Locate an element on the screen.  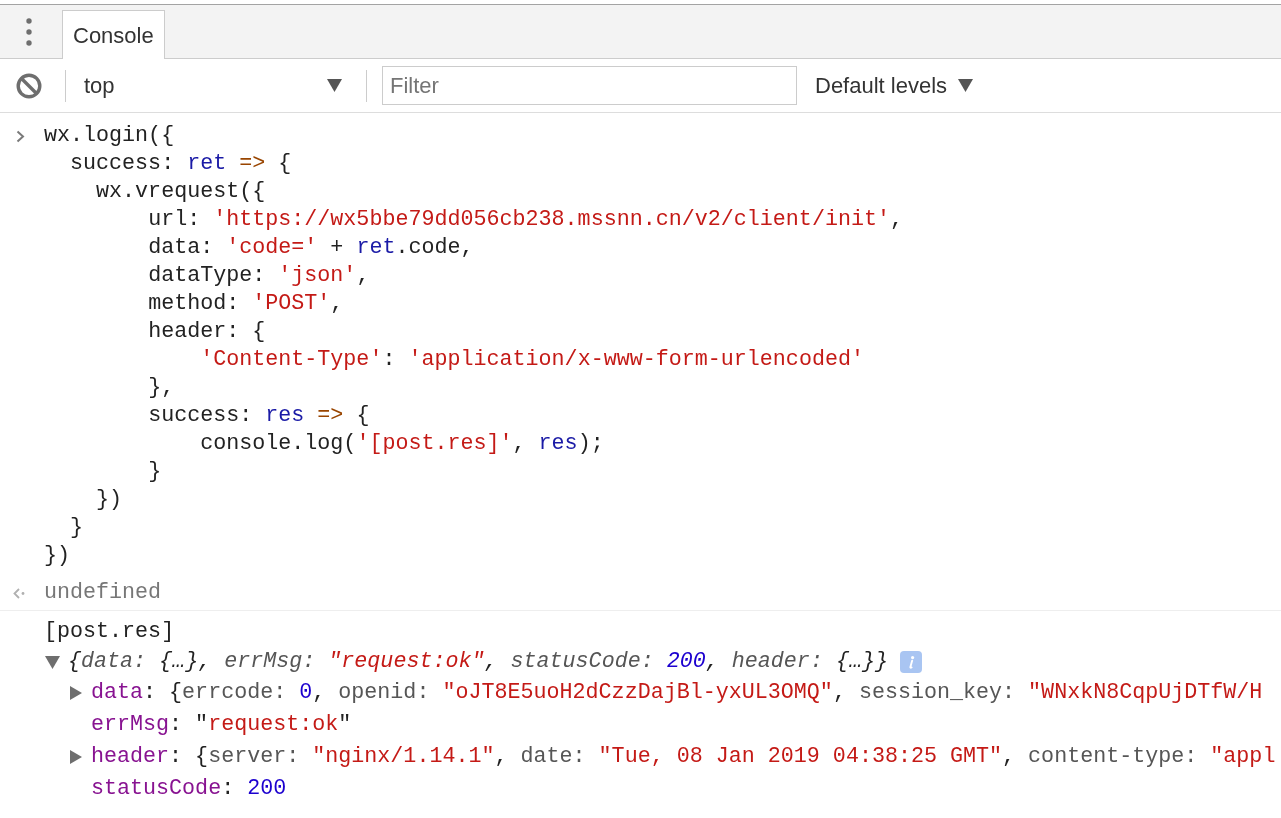
code-line: data: 'code=' + ret.code, is located at coordinates (311, 247).